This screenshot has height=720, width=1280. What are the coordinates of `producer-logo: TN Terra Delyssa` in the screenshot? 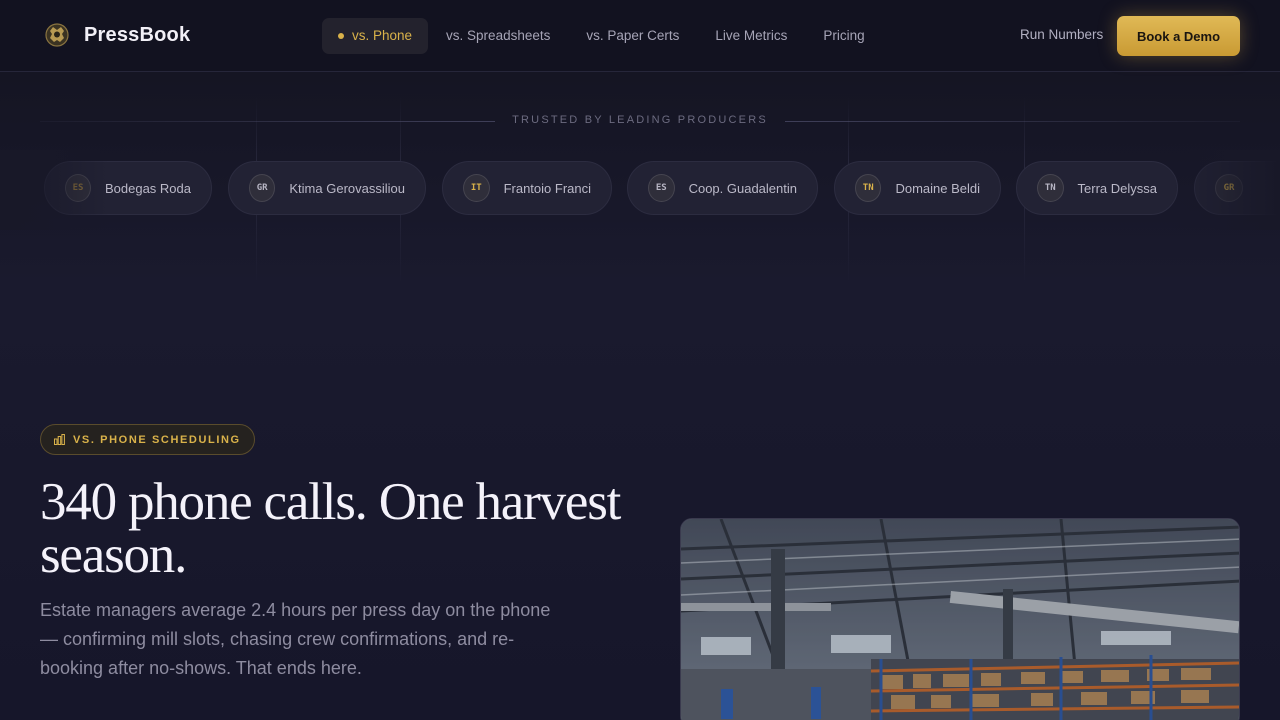 It's located at (1097, 188).